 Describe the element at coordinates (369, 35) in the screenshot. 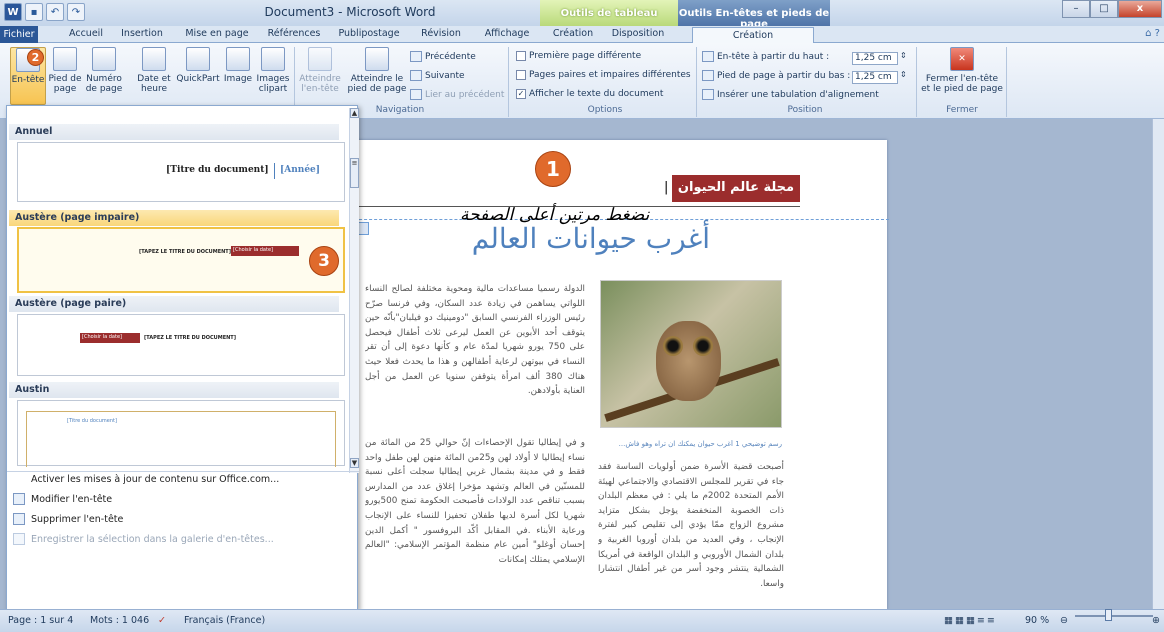

I see `tab-publipostage: Publipostage` at that location.